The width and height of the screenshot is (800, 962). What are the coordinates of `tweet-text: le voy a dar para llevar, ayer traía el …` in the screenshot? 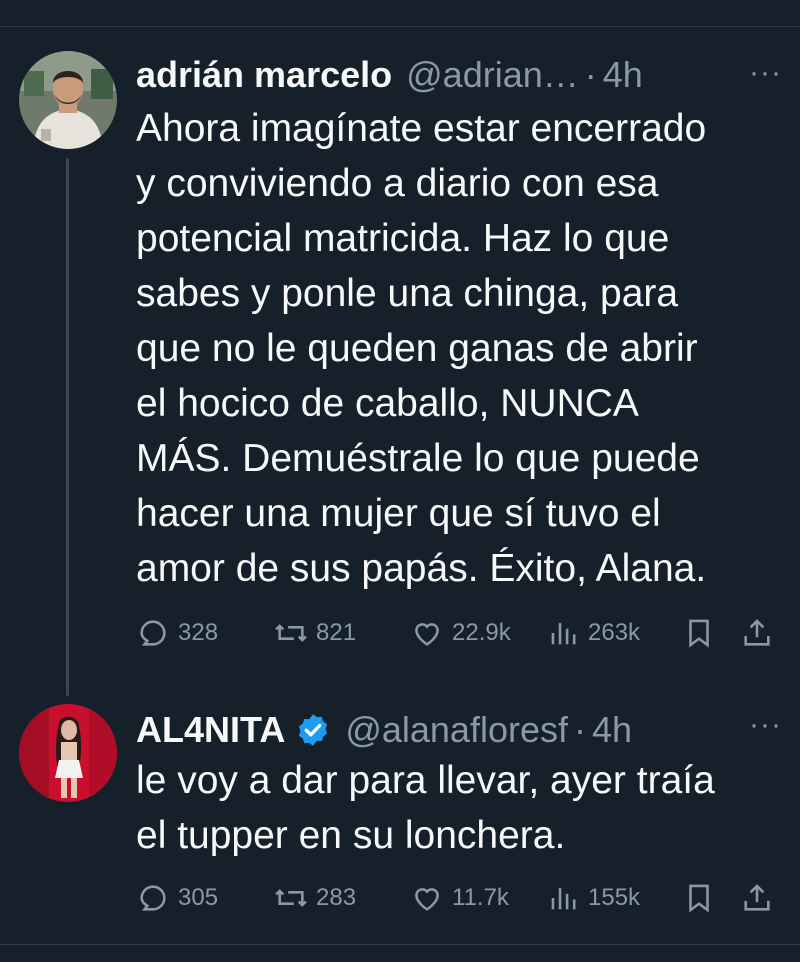 It's located at (425, 808).